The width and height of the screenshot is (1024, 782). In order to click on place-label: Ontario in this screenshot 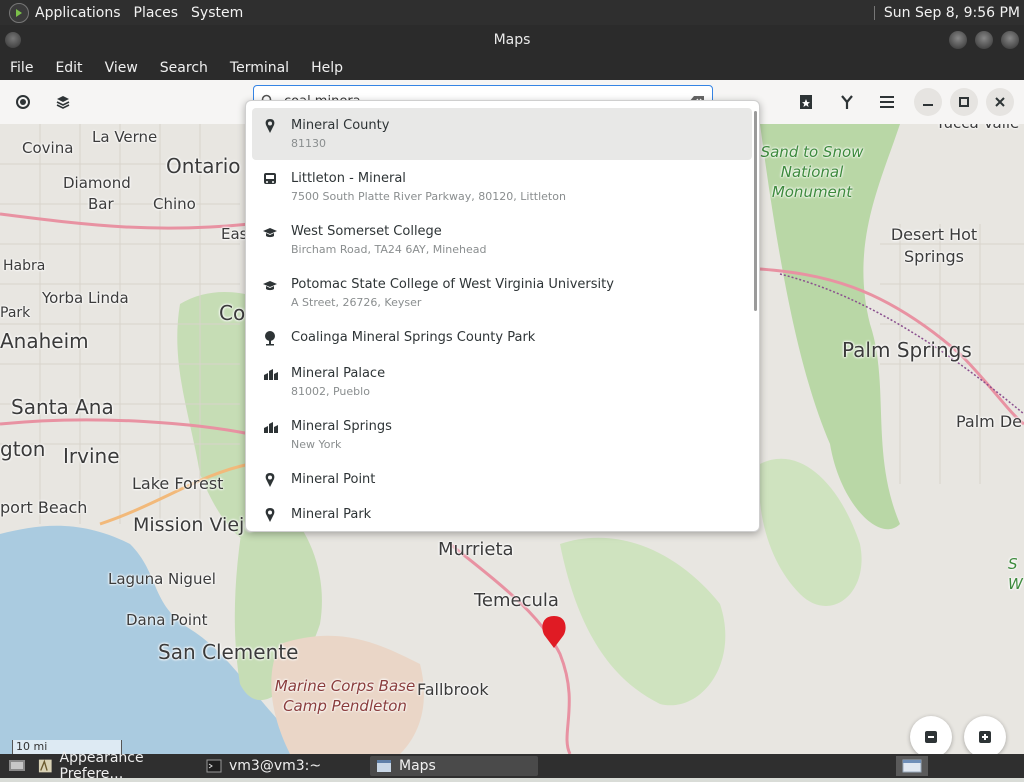, I will do `click(203, 166)`.